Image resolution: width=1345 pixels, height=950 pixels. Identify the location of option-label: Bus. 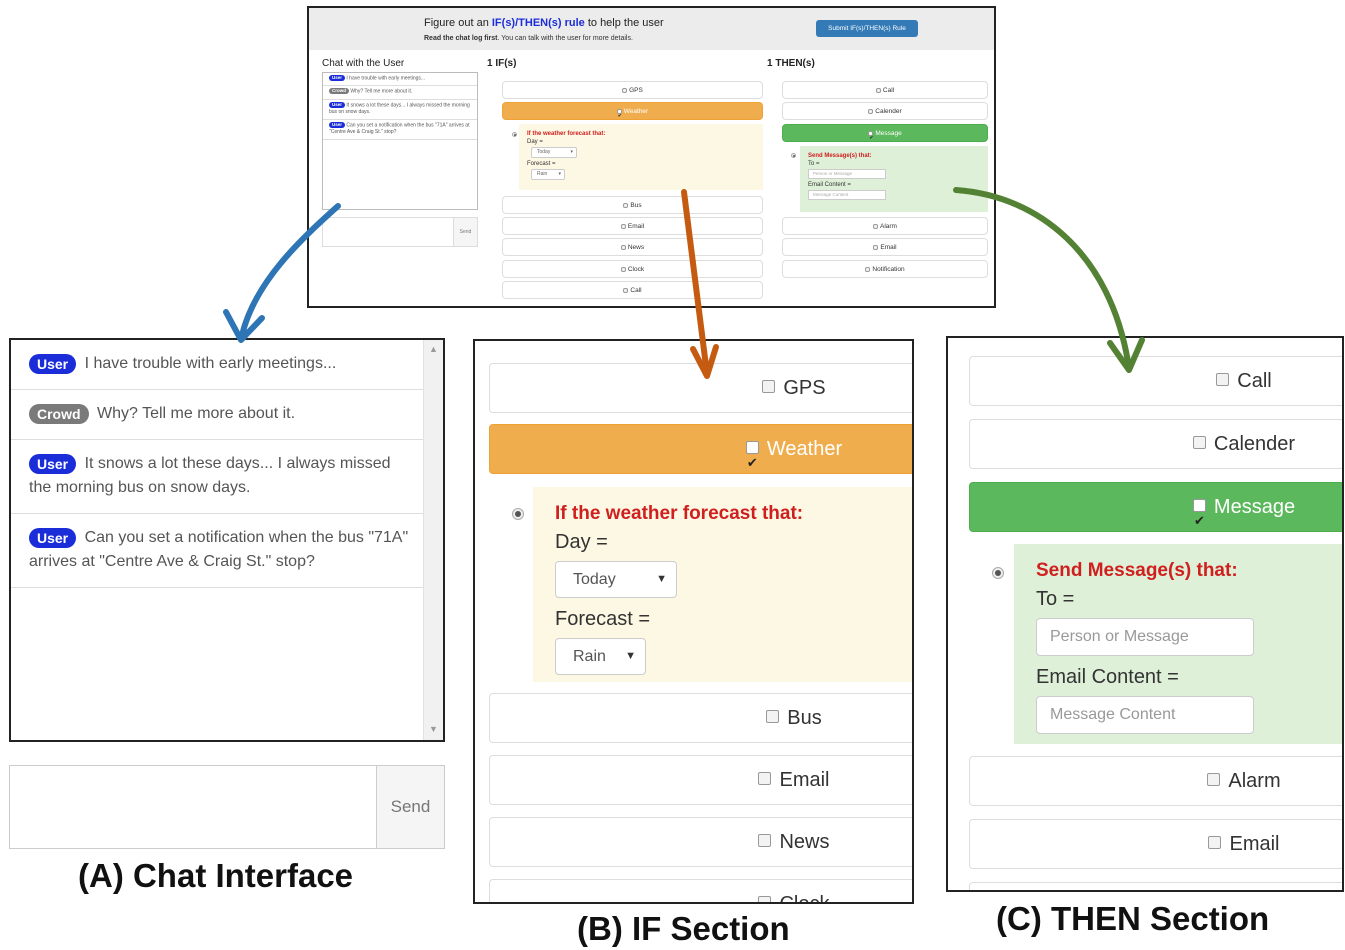
(804, 718).